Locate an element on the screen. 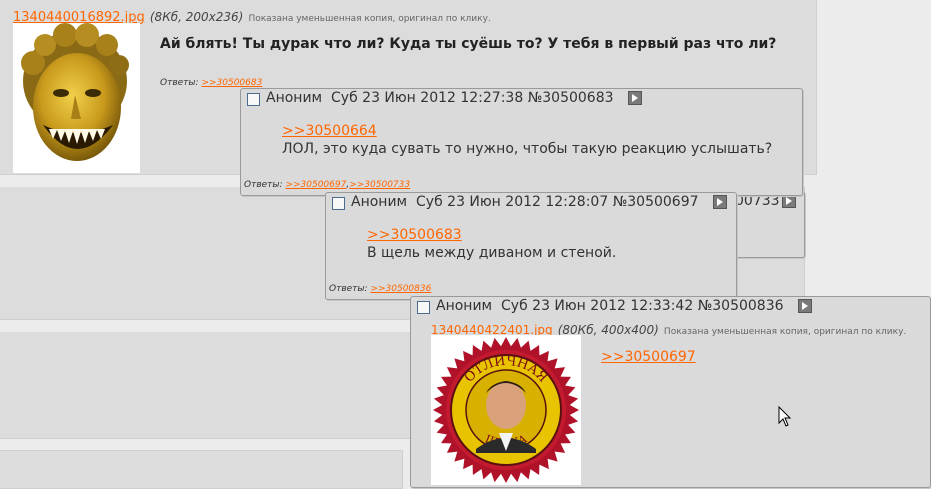 The width and height of the screenshot is (931, 489). popup-thumbnail: ОТЛИЧНАЯ ШУТКА is located at coordinates (506, 410).